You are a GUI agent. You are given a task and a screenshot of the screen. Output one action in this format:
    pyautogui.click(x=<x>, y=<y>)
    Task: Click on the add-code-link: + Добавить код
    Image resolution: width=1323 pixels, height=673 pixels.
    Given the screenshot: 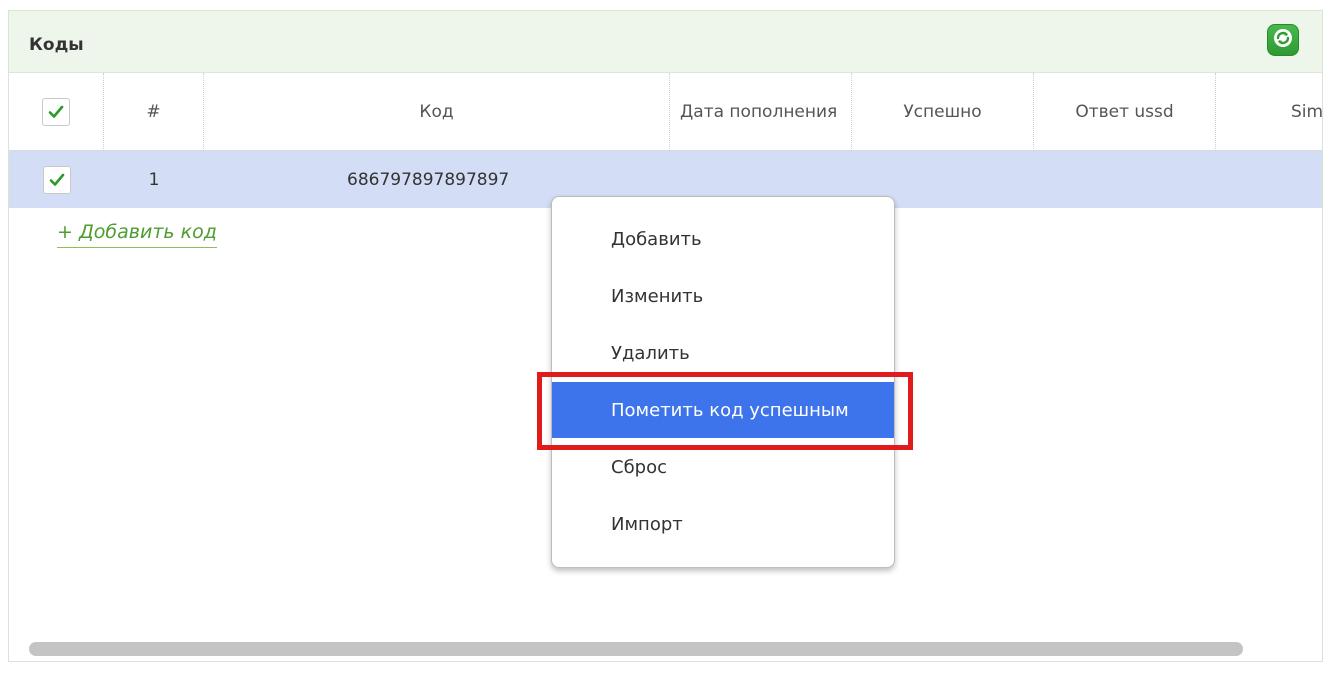 What is the action you would take?
    pyautogui.click(x=137, y=234)
    